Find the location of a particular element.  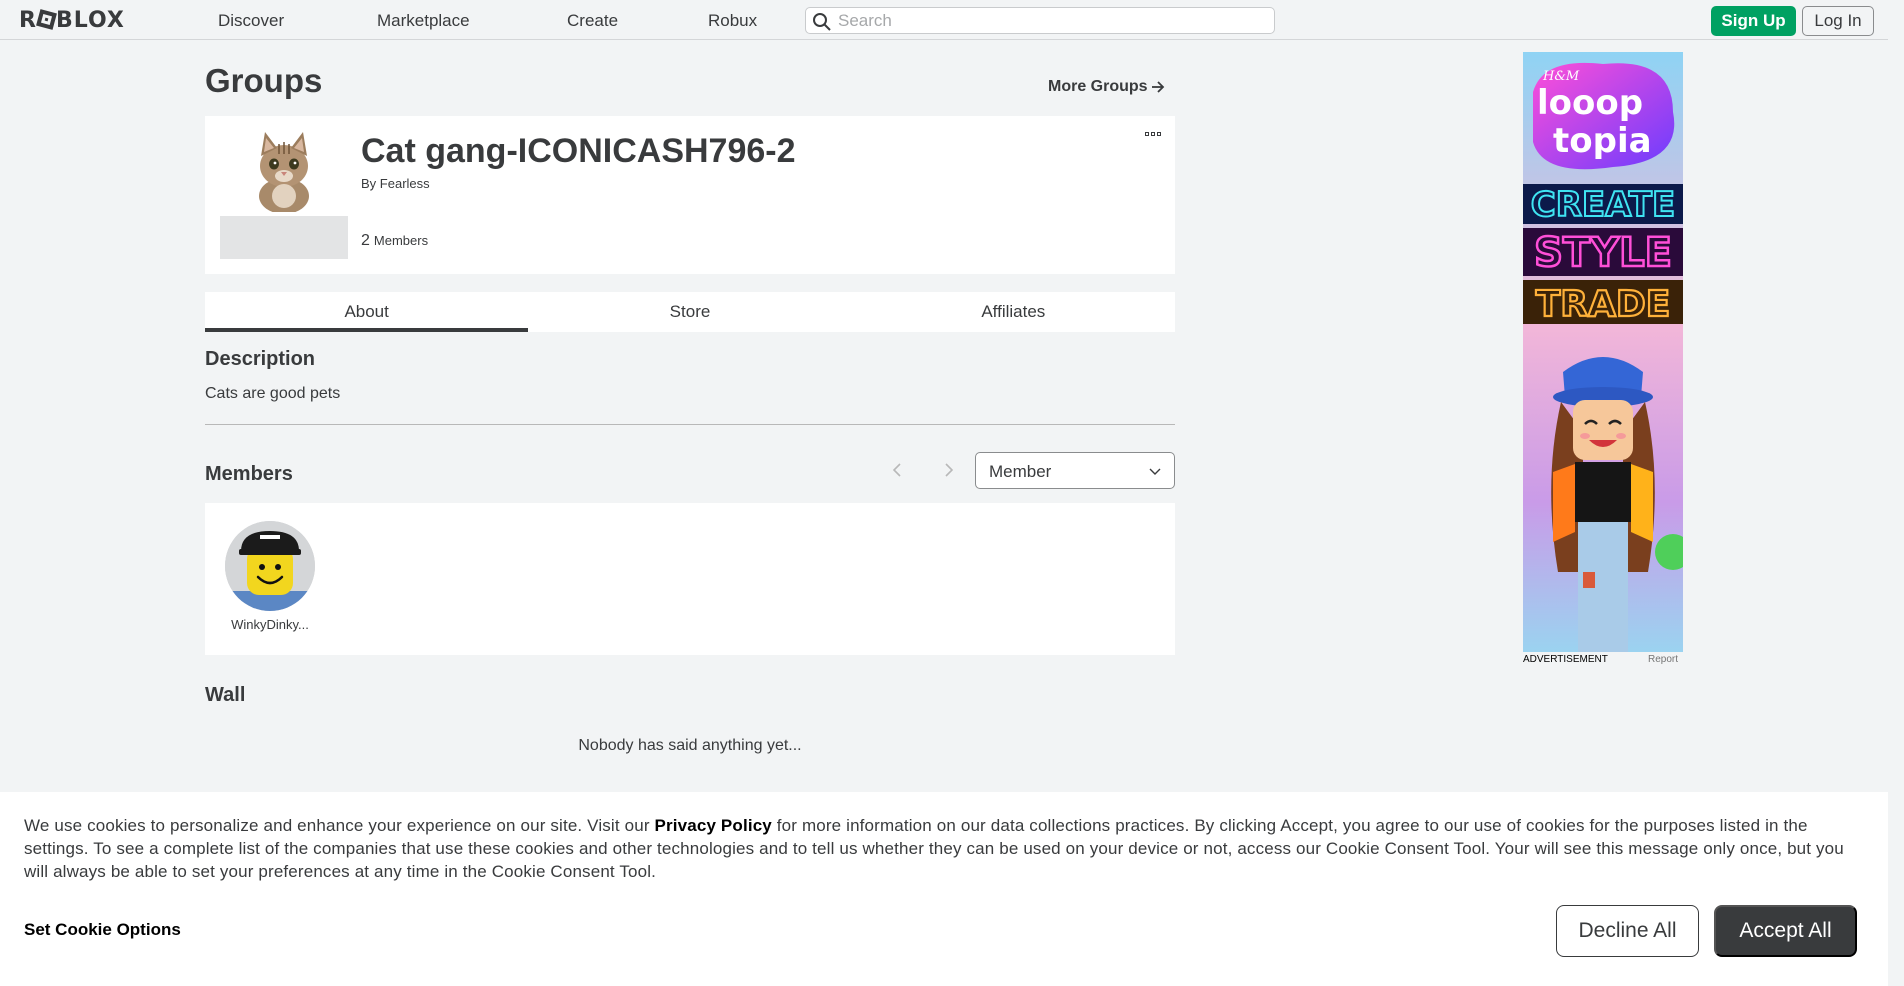

roblox-logo: R BLOX is located at coordinates (72, 20).